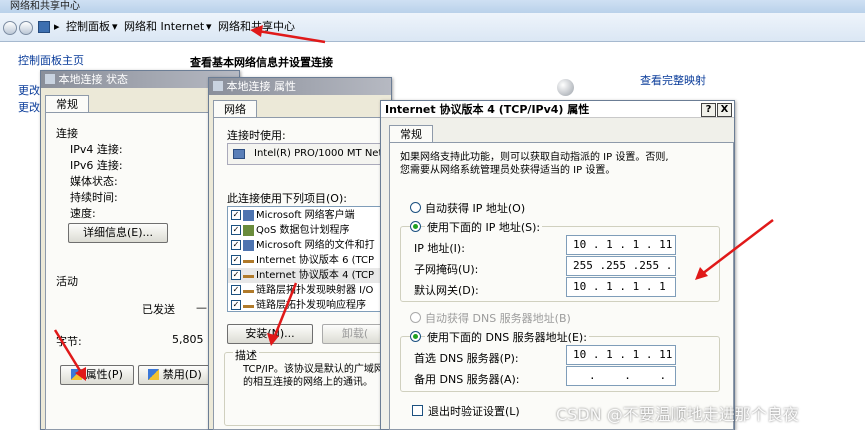 Image resolution: width=865 pixels, height=430 pixels. I want to click on arrow-breadcrumb, so click(288, 34).